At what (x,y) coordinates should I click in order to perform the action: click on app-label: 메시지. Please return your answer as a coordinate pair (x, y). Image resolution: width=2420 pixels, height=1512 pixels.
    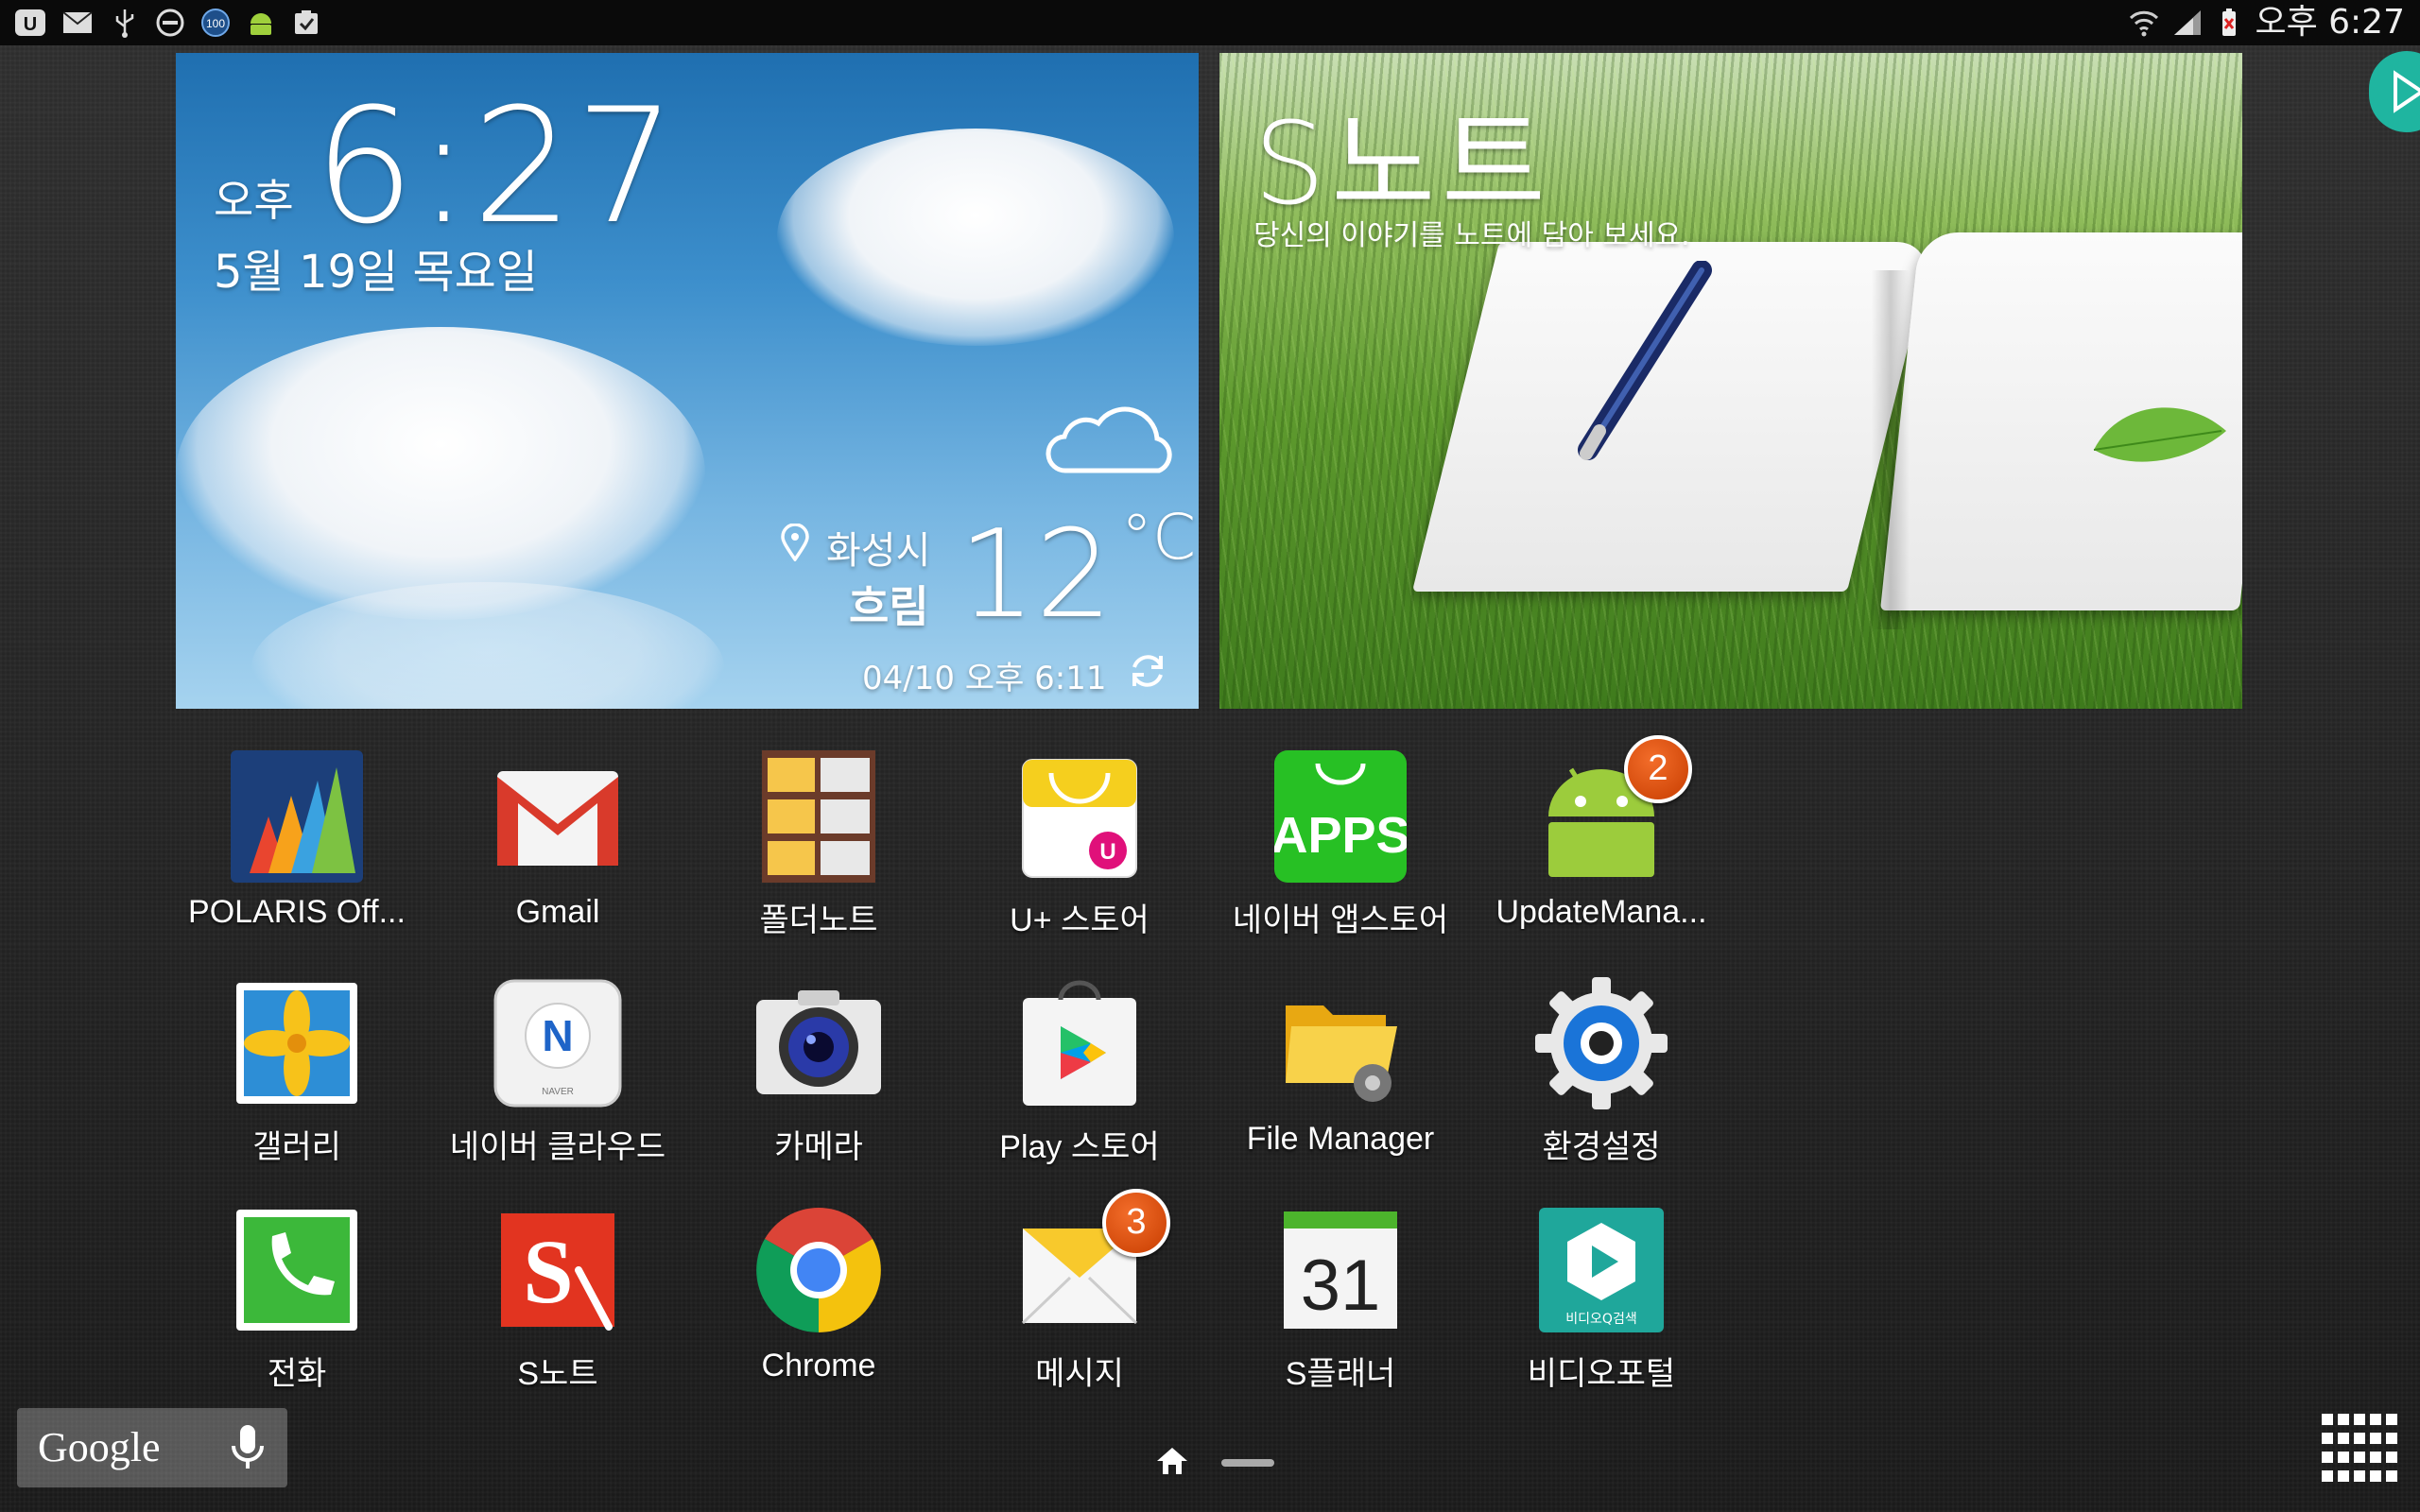
    Looking at the image, I should click on (1079, 1374).